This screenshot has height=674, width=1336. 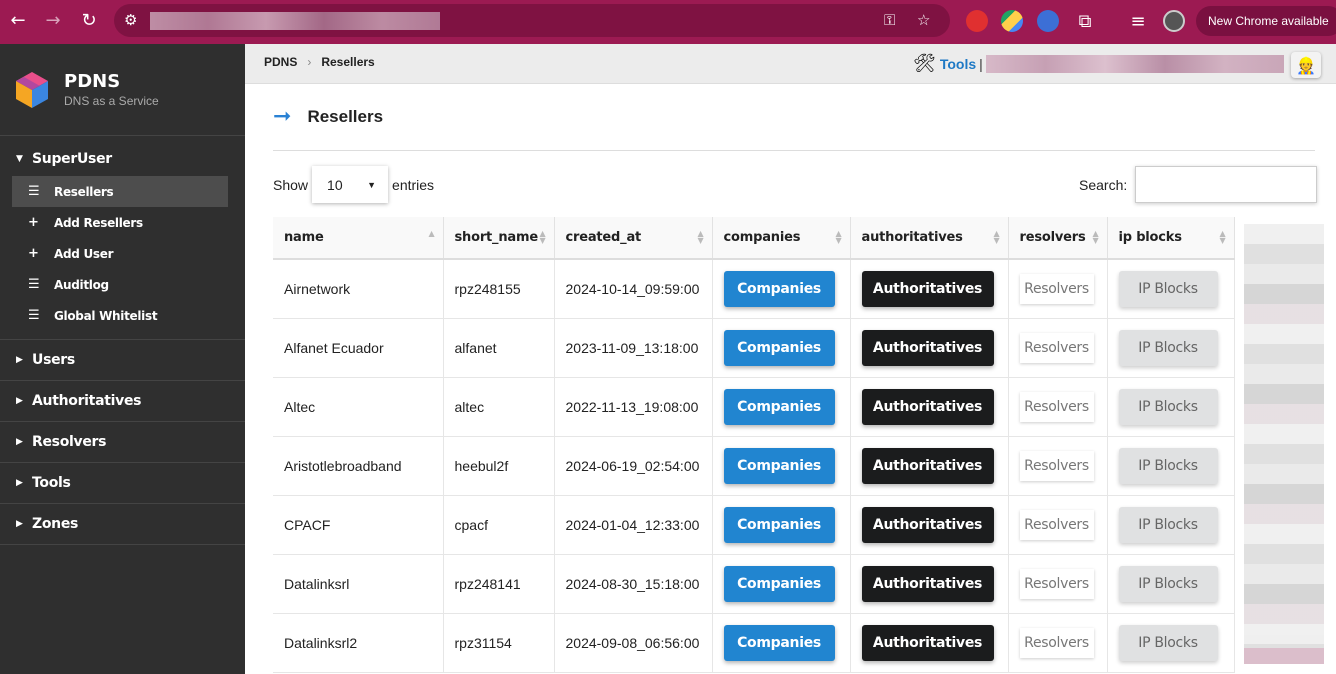 I want to click on cell-companies: Companies, so click(x=781, y=289).